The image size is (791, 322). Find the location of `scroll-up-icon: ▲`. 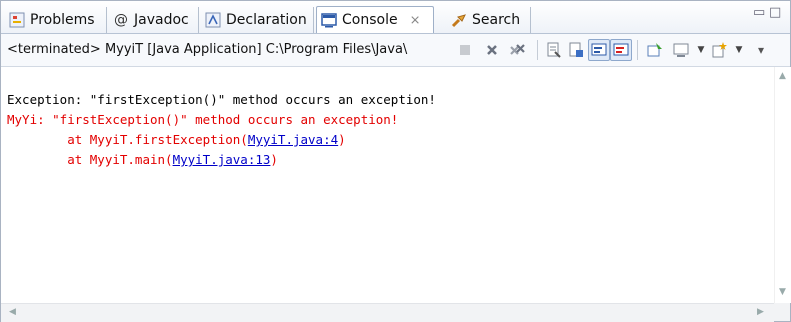

scroll-up-icon: ▲ is located at coordinates (782, 76).